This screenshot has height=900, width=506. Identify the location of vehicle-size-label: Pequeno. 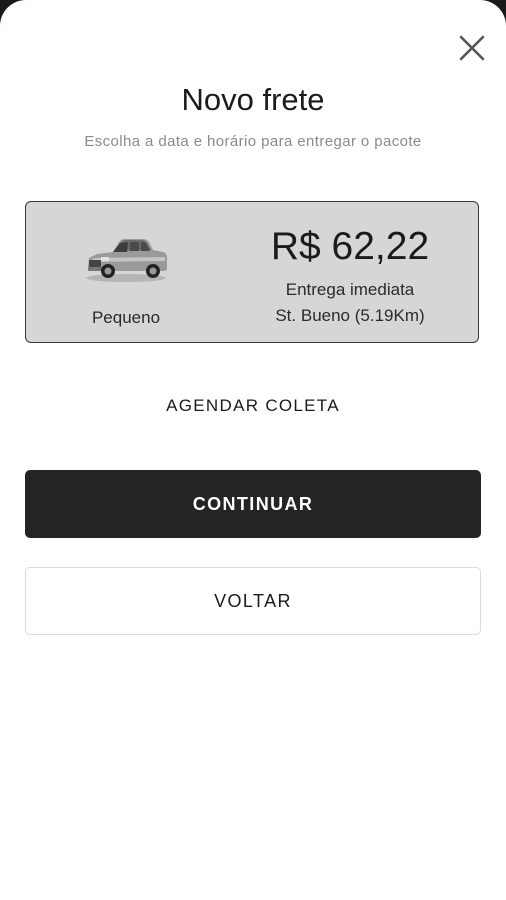
(126, 317).